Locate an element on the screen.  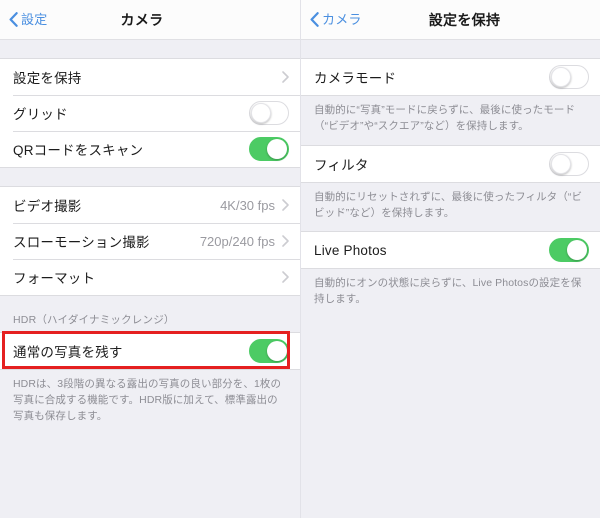
left-settings-group-1: 設定を保持 グリッド QRコードをスキャン is located at coordinates (150, 113).